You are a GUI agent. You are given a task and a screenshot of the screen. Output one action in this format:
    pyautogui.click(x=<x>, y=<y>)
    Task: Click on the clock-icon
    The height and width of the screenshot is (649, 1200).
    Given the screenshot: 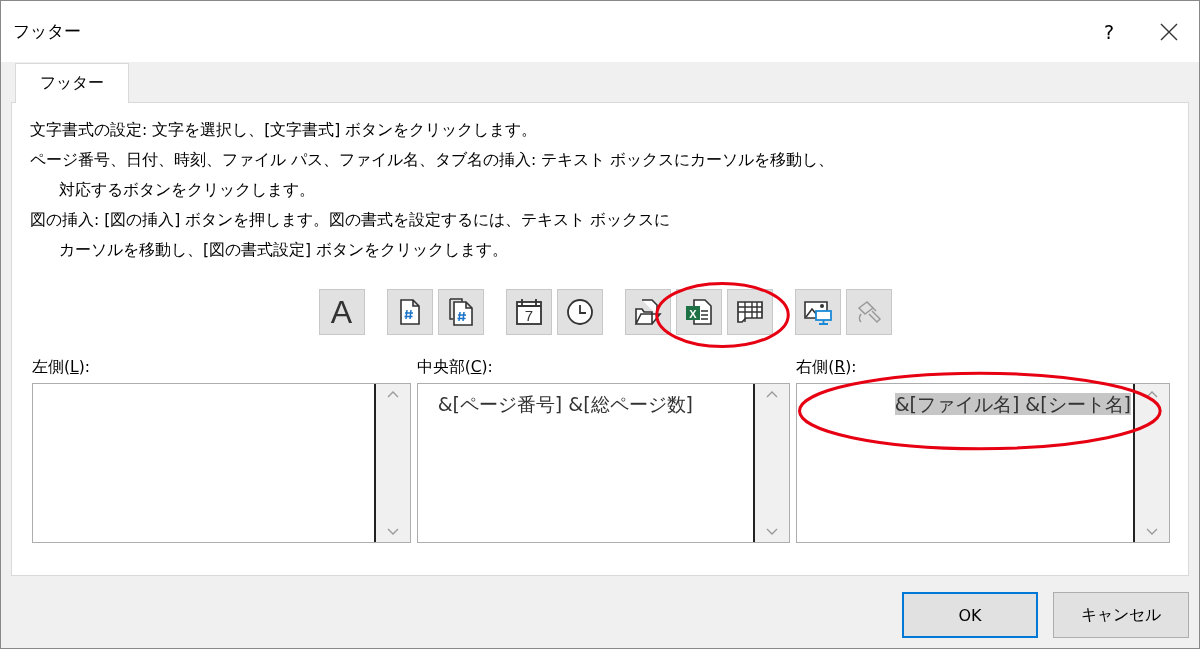 What is the action you would take?
    pyautogui.click(x=579, y=312)
    